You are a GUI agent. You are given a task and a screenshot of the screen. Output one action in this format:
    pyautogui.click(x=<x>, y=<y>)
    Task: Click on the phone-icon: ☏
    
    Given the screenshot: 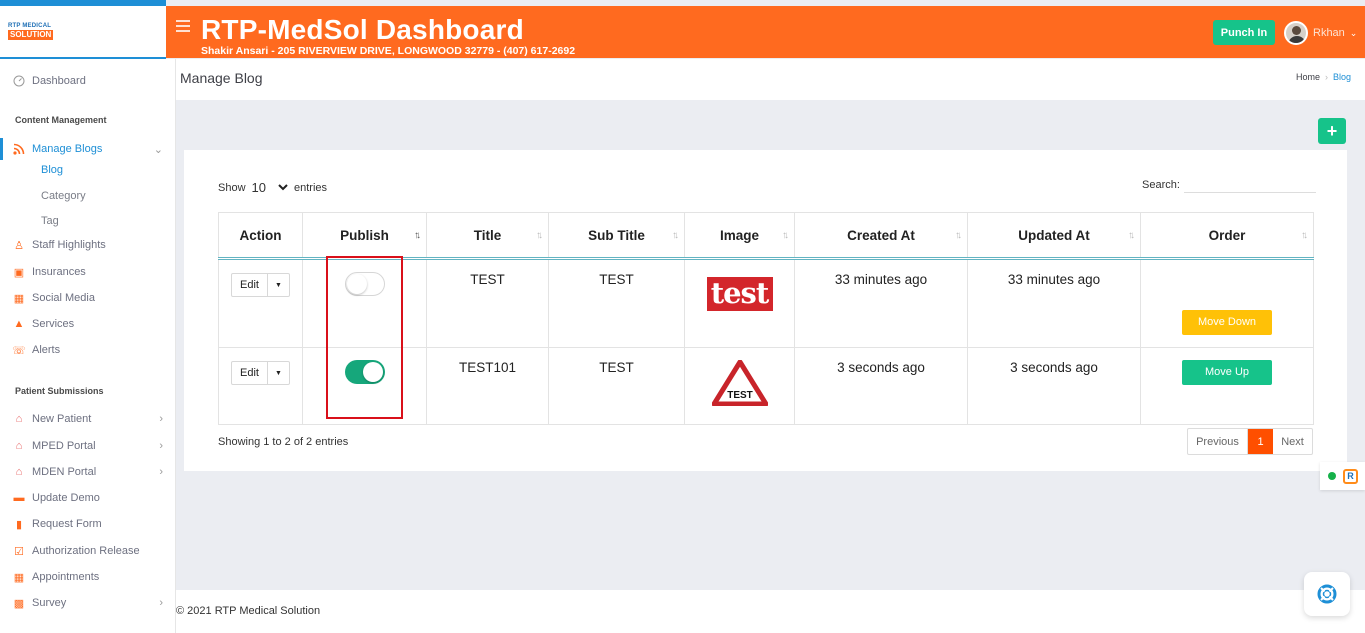 What is the action you would take?
    pyautogui.click(x=19, y=350)
    